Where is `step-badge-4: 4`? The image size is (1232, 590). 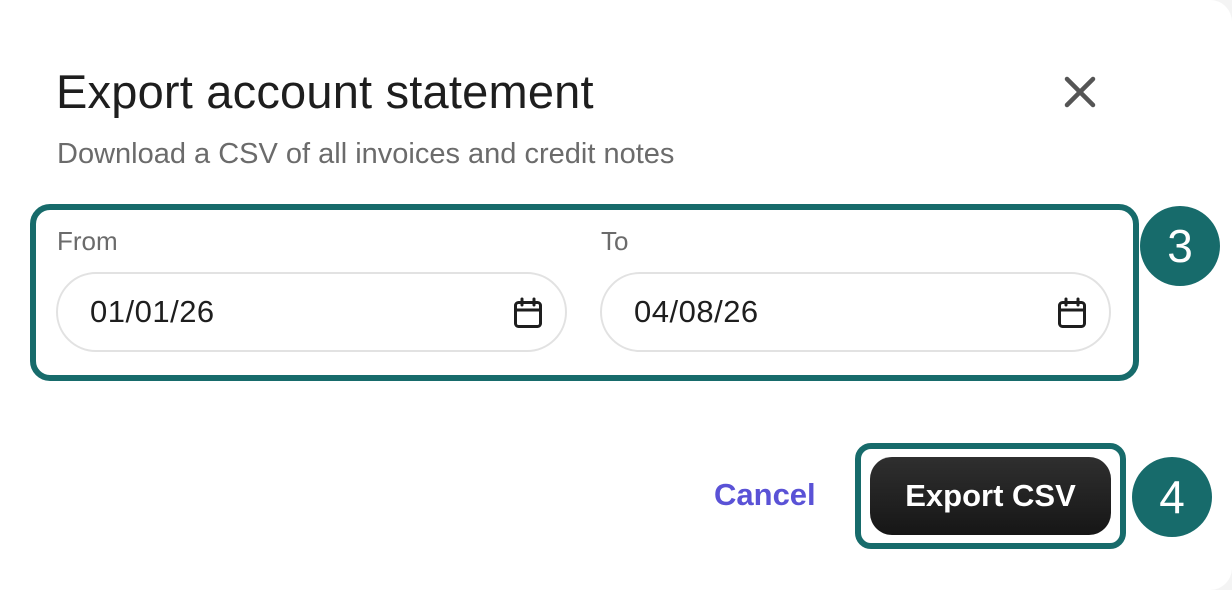 step-badge-4: 4 is located at coordinates (1172, 497).